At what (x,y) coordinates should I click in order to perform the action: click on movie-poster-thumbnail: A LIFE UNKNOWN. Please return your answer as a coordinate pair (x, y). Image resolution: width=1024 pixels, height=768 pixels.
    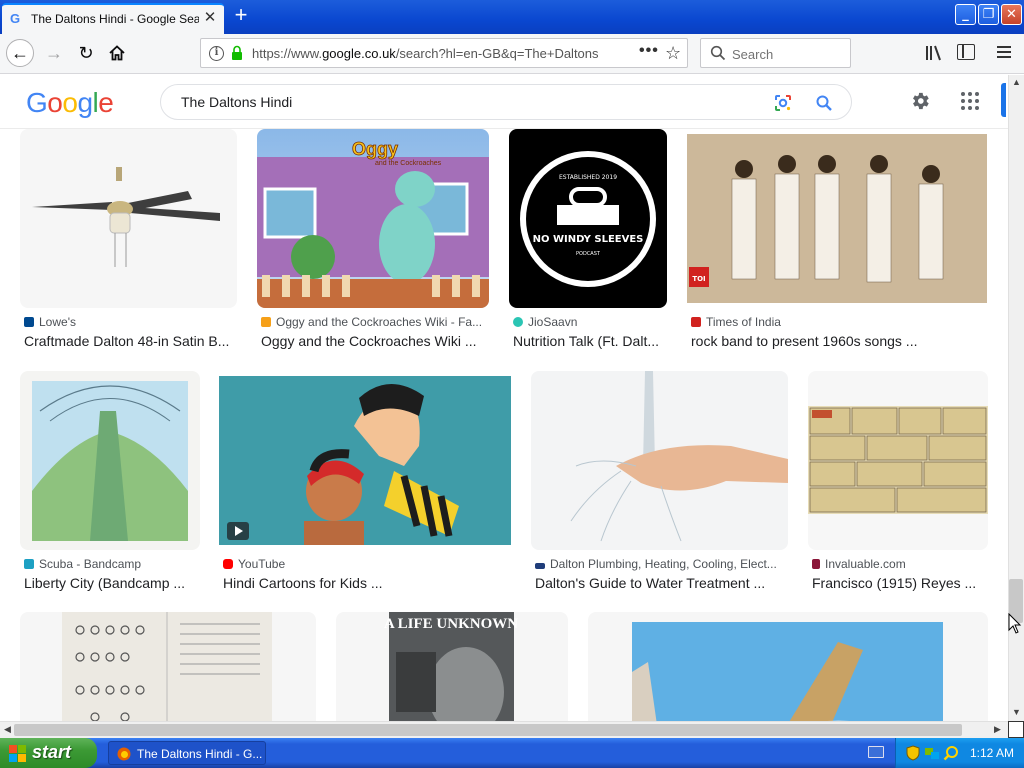
    Looking at the image, I should click on (452, 667).